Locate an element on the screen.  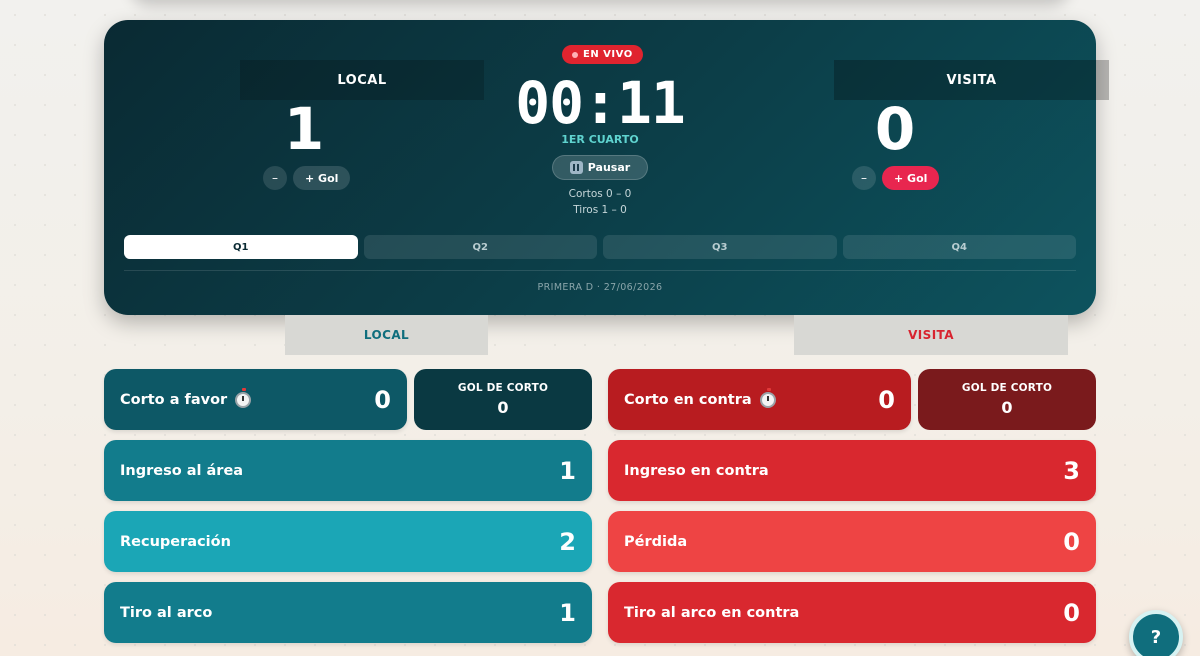
local-gol-de-corto-button: GOL DE CORTO 0 is located at coordinates (503, 399).